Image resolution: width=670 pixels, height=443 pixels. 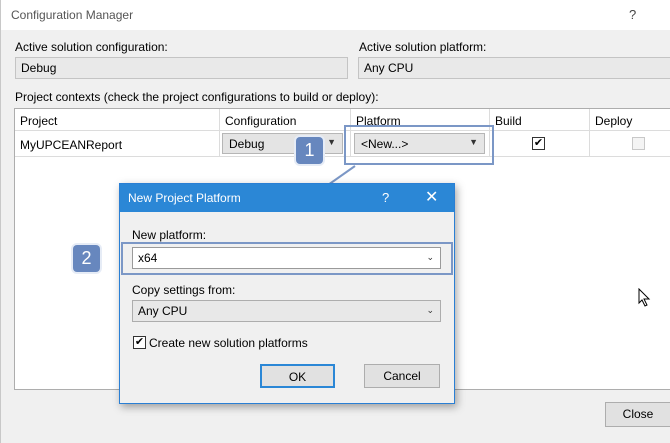 I want to click on table-row-build-cell: ✔, so click(x=540, y=144).